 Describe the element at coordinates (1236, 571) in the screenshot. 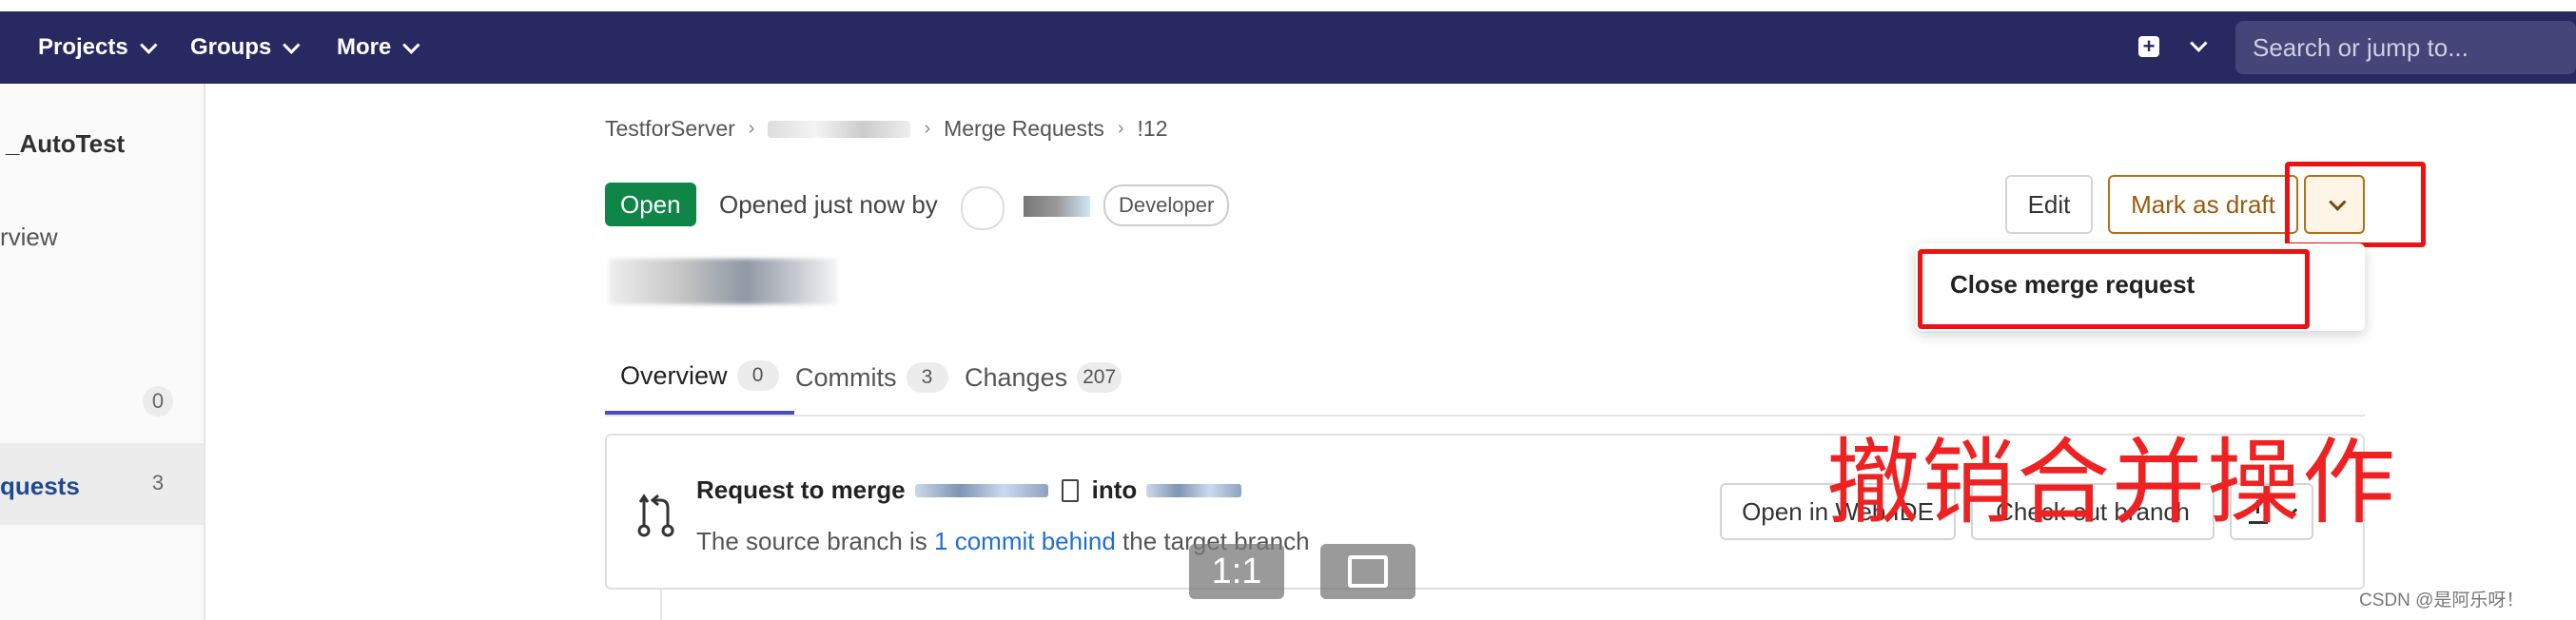

I see `viewer-actual-size-button: 1:1` at that location.